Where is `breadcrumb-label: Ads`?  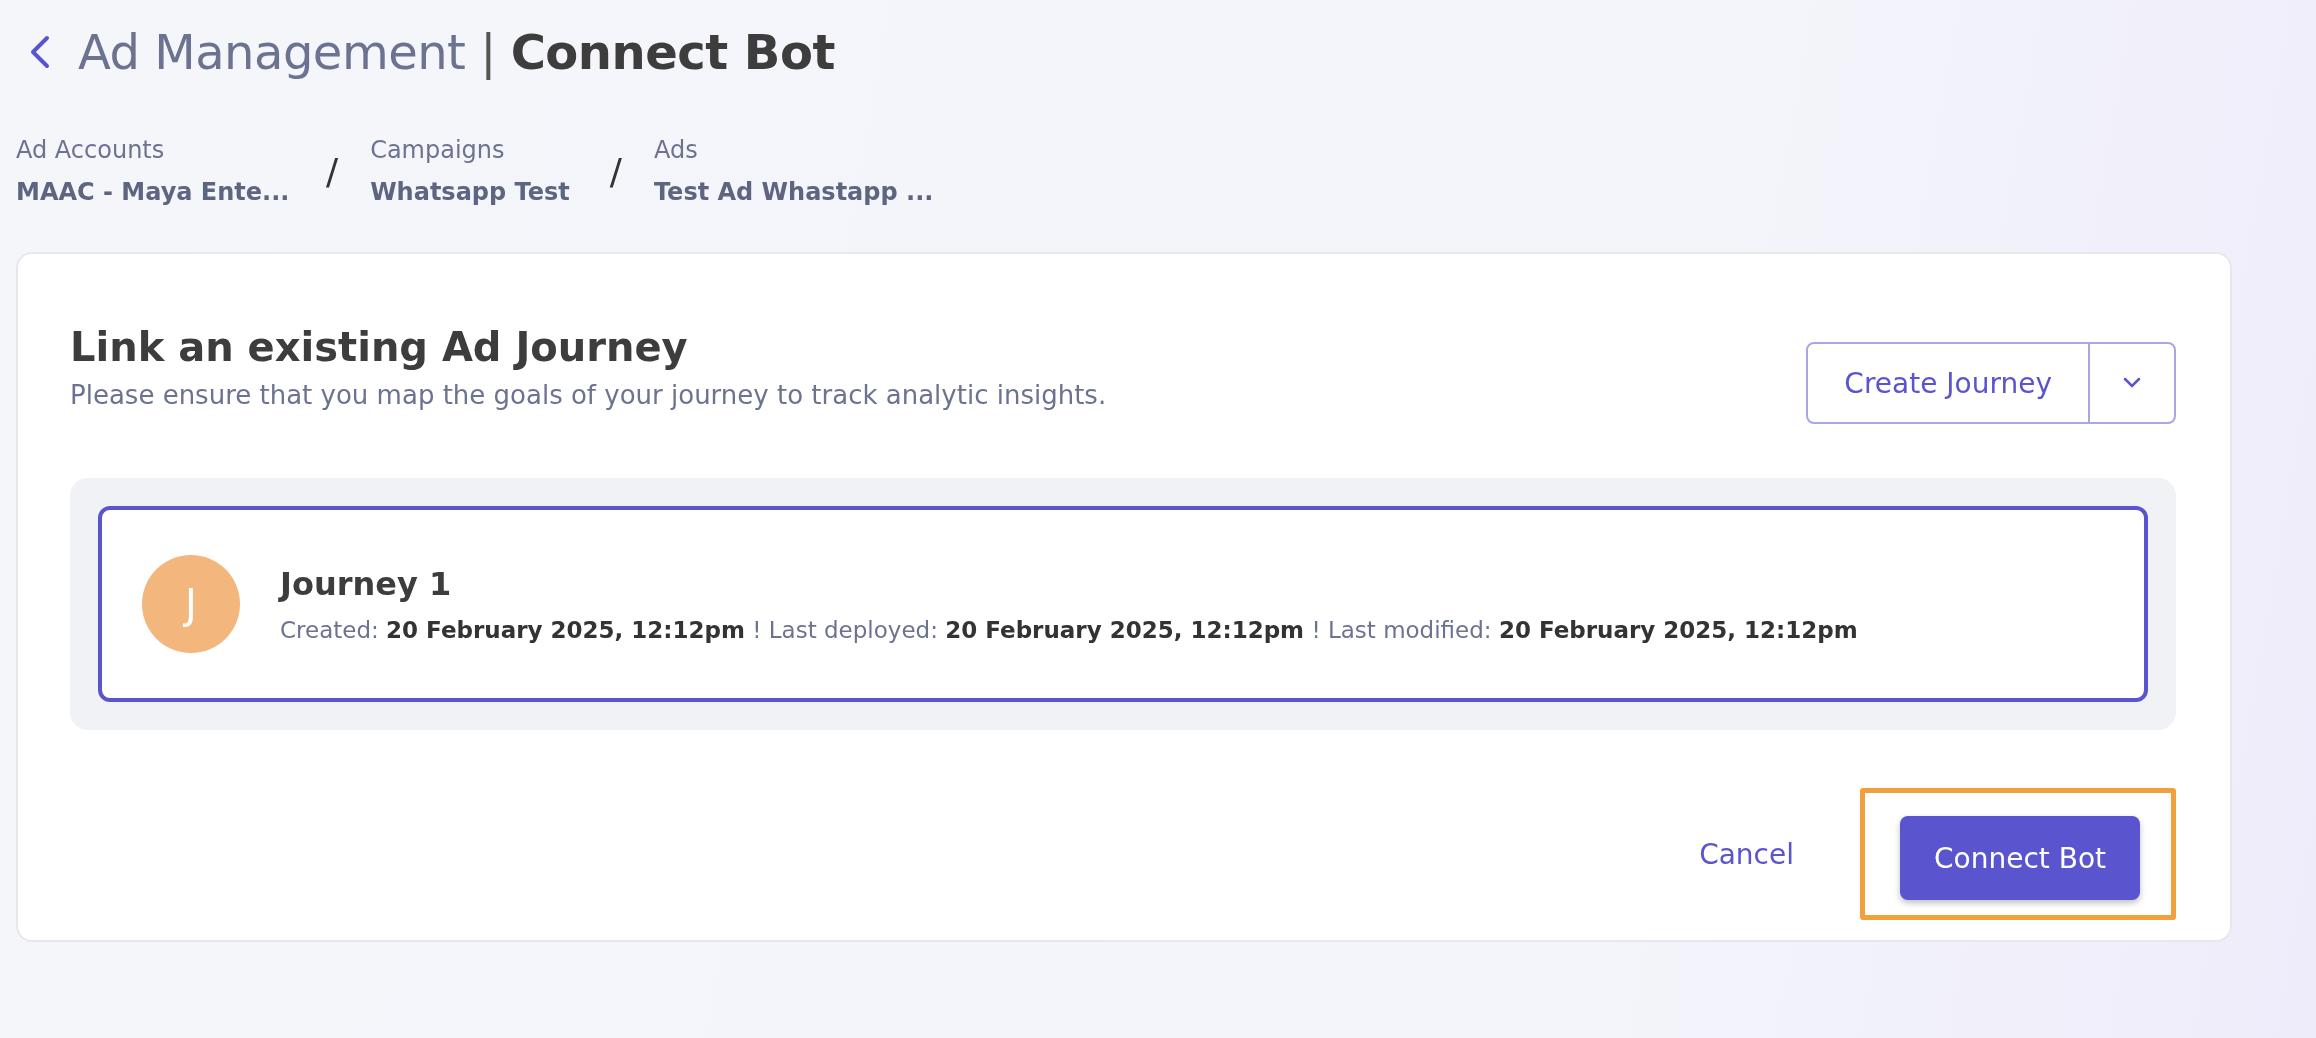
breadcrumb-label: Ads is located at coordinates (676, 150).